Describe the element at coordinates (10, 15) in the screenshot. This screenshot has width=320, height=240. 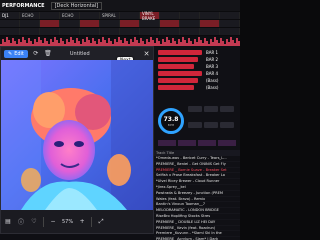
I see `fx-cell: DJ1` at that location.